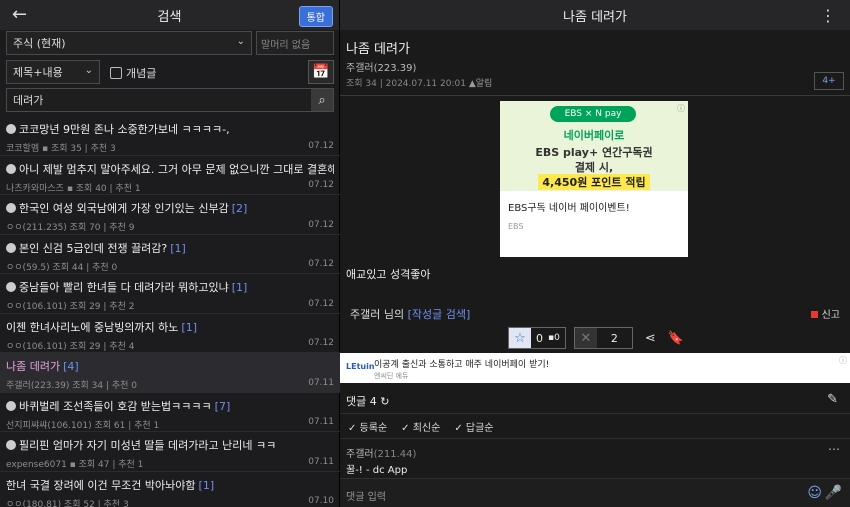 The width and height of the screenshot is (850, 507). What do you see at coordinates (603, 338) in the screenshot?
I see `downvote-button: ✕ 2` at bounding box center [603, 338].